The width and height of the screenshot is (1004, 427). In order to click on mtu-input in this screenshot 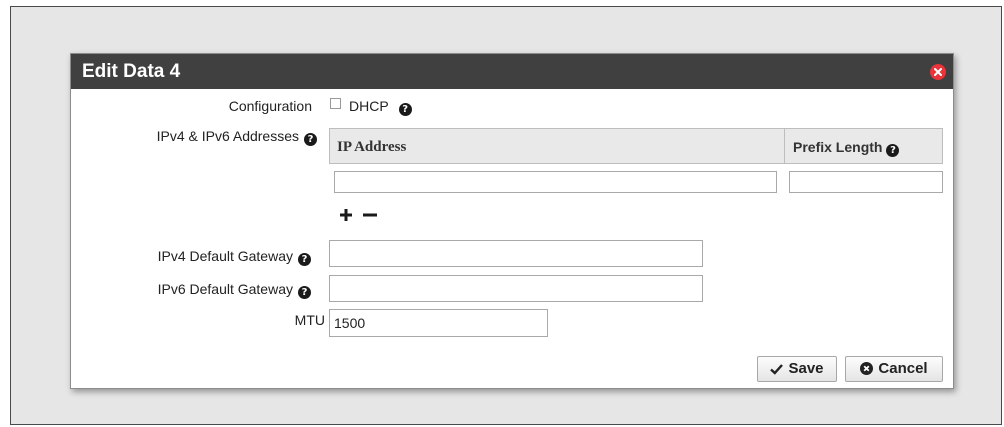, I will do `click(438, 323)`.